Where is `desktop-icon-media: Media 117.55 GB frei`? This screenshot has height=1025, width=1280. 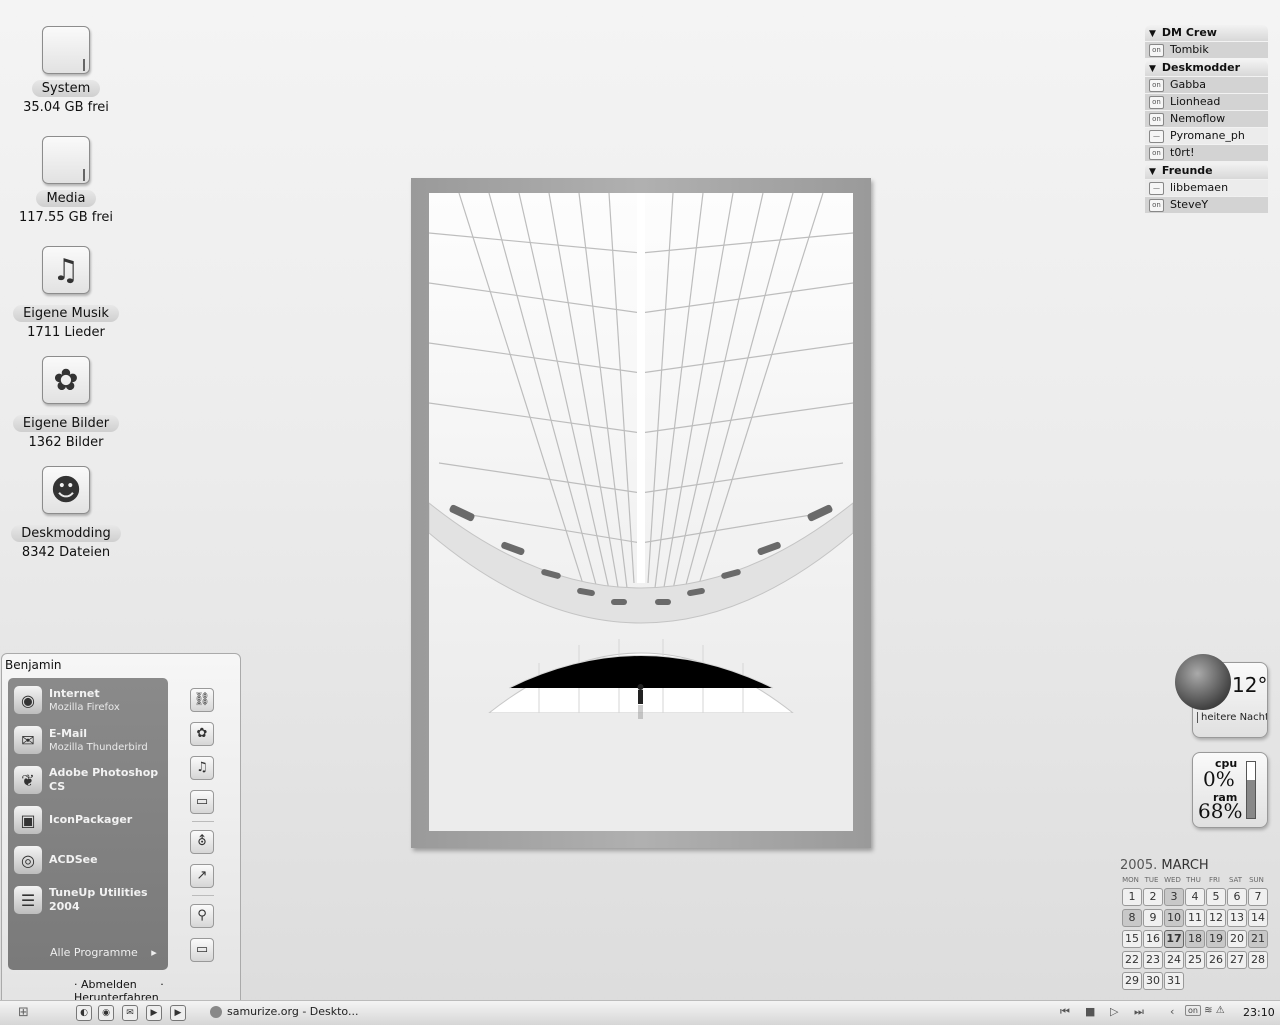 desktop-icon-media: Media 117.55 GB frei is located at coordinates (66, 180).